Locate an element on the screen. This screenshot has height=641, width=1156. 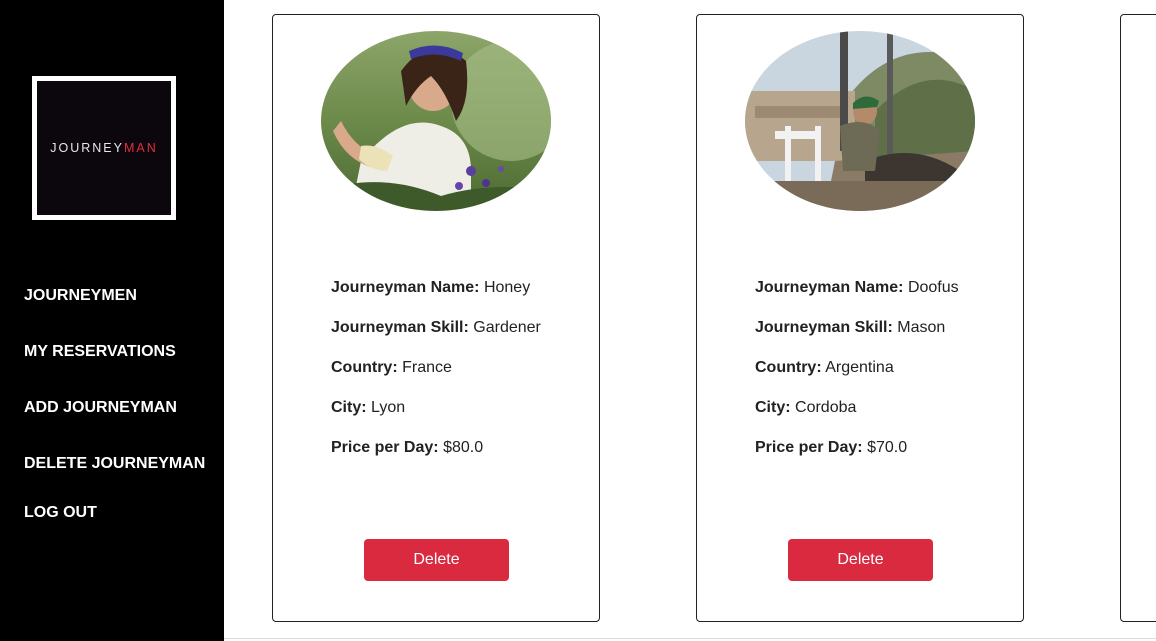
journeyman-card-partial is located at coordinates (1138, 318).